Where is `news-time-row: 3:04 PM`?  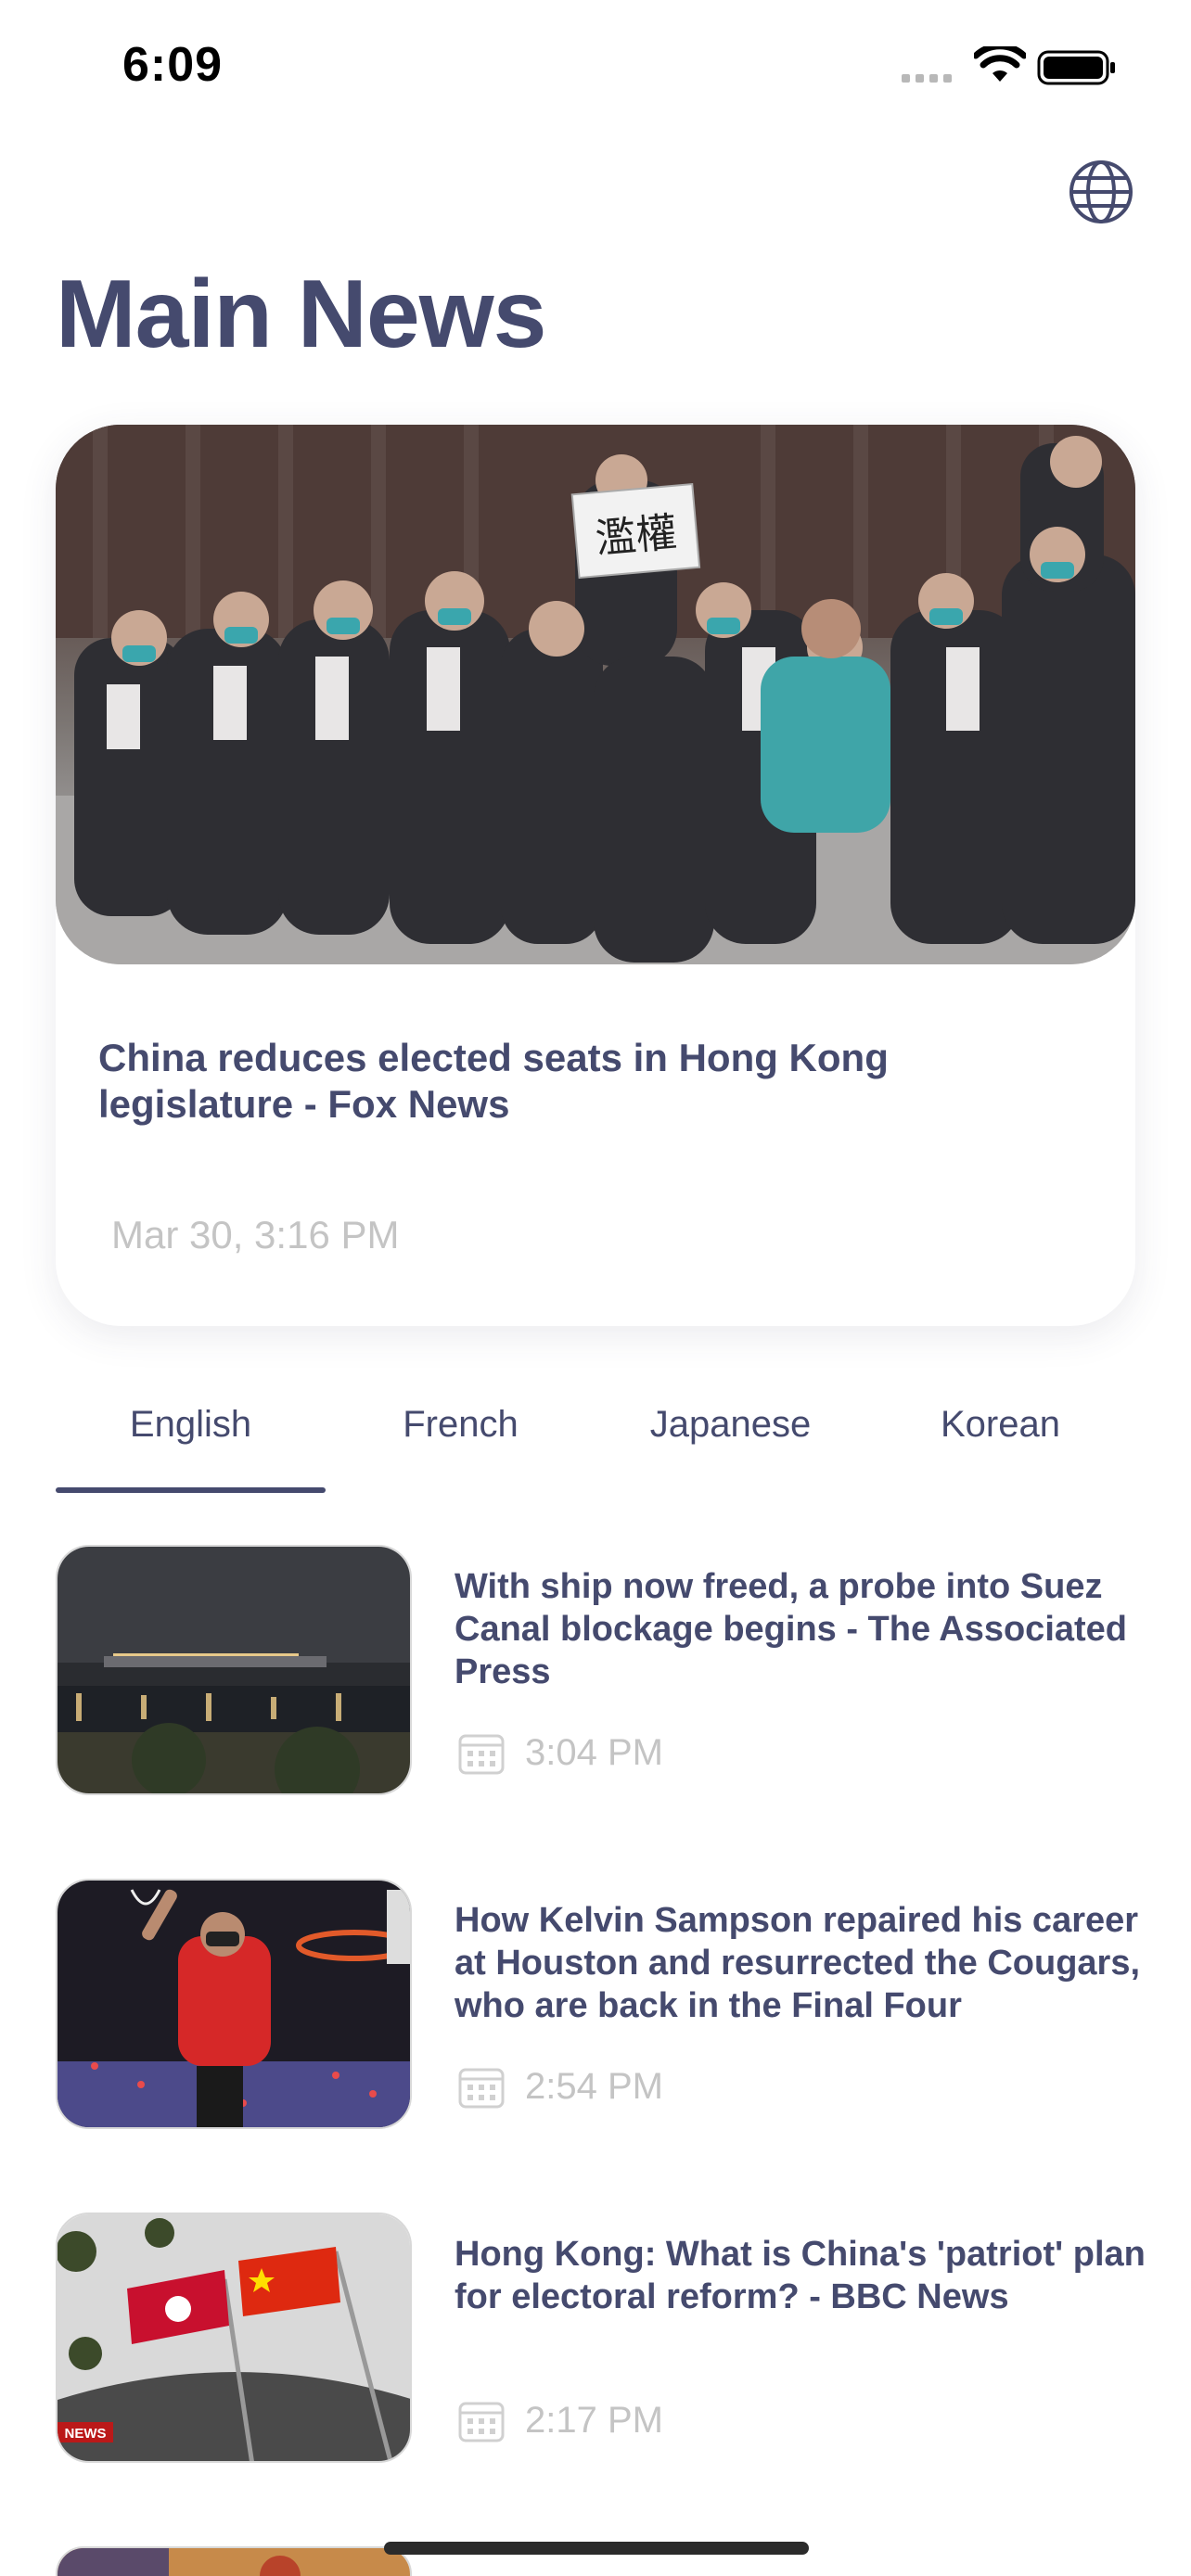
news-time-row: 3:04 PM is located at coordinates (560, 1753).